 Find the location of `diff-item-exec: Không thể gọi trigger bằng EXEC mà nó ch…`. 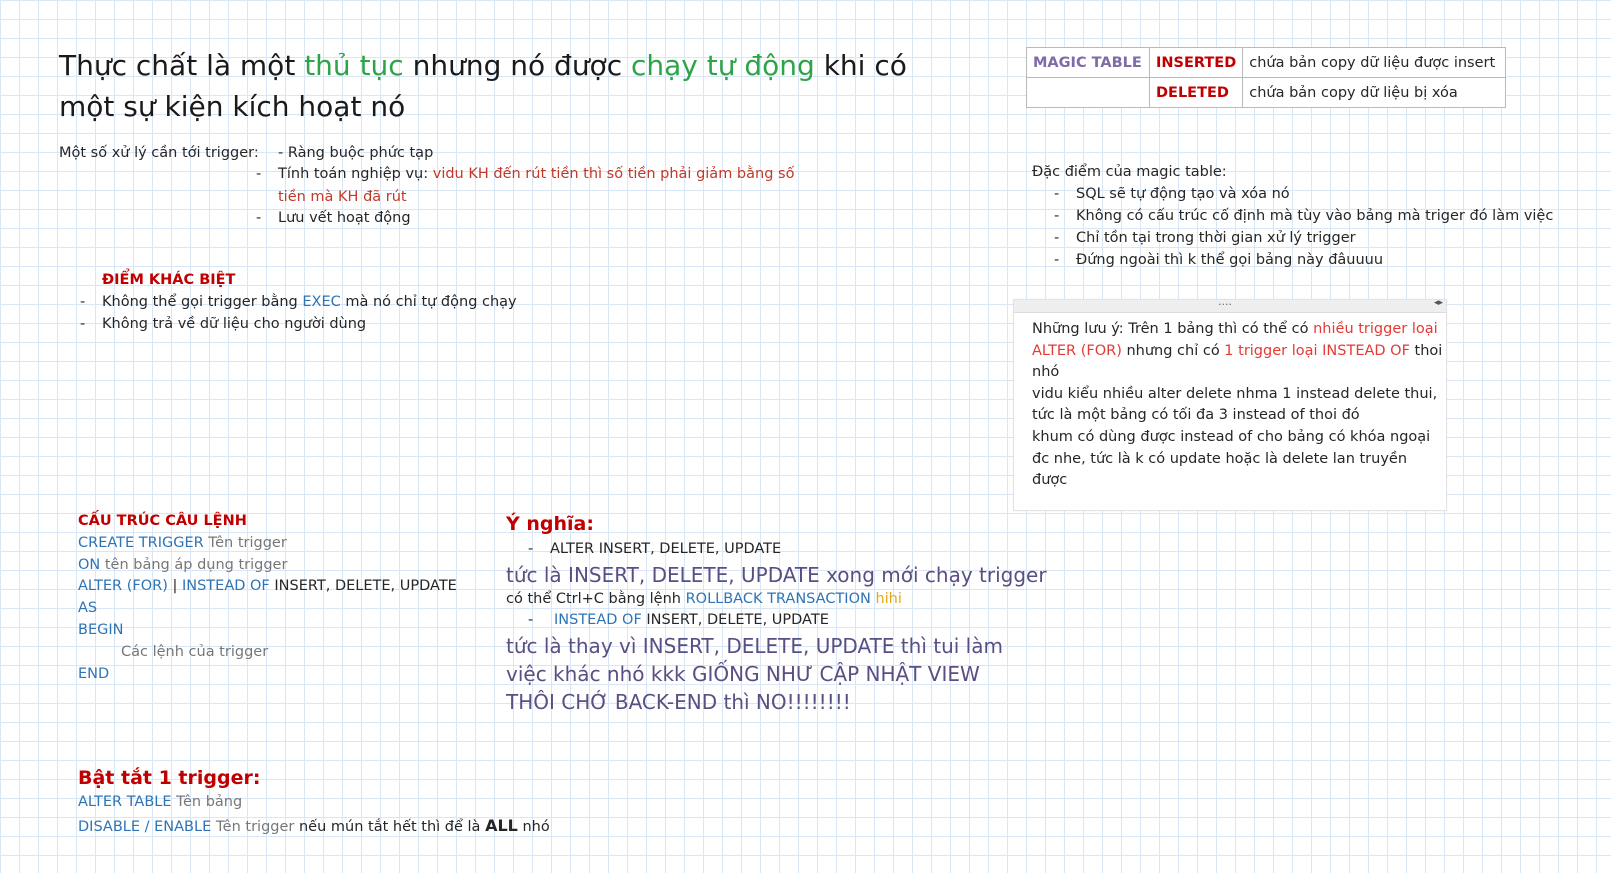

diff-item-exec: Không thể gọi trigger bằng EXEC mà nó ch… is located at coordinates (309, 302).